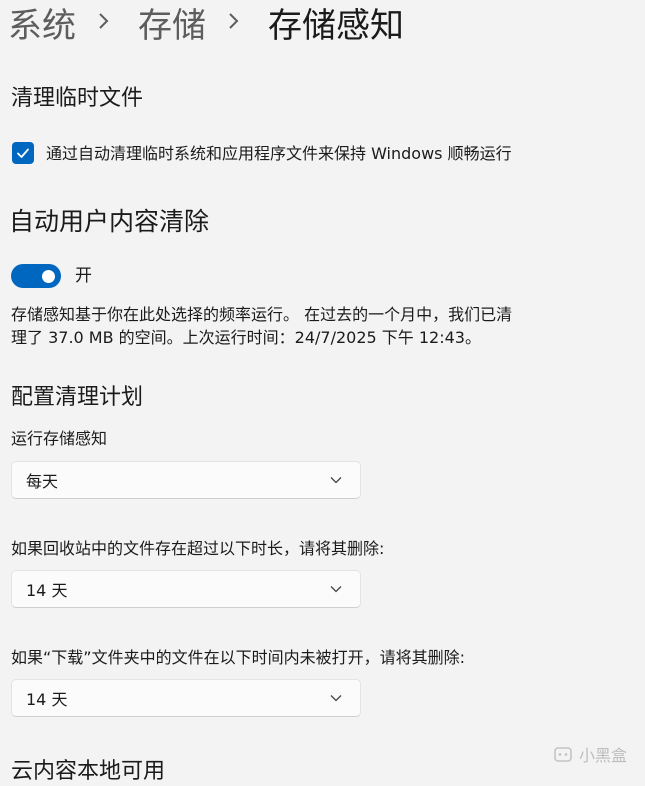  I want to click on breadcrumb-item-storage: 存储, so click(172, 26).